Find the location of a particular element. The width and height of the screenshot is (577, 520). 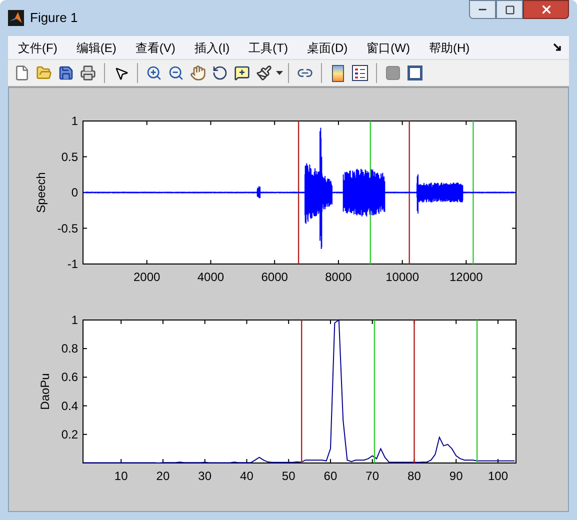

tick-label: 50 is located at coordinates (289, 476).